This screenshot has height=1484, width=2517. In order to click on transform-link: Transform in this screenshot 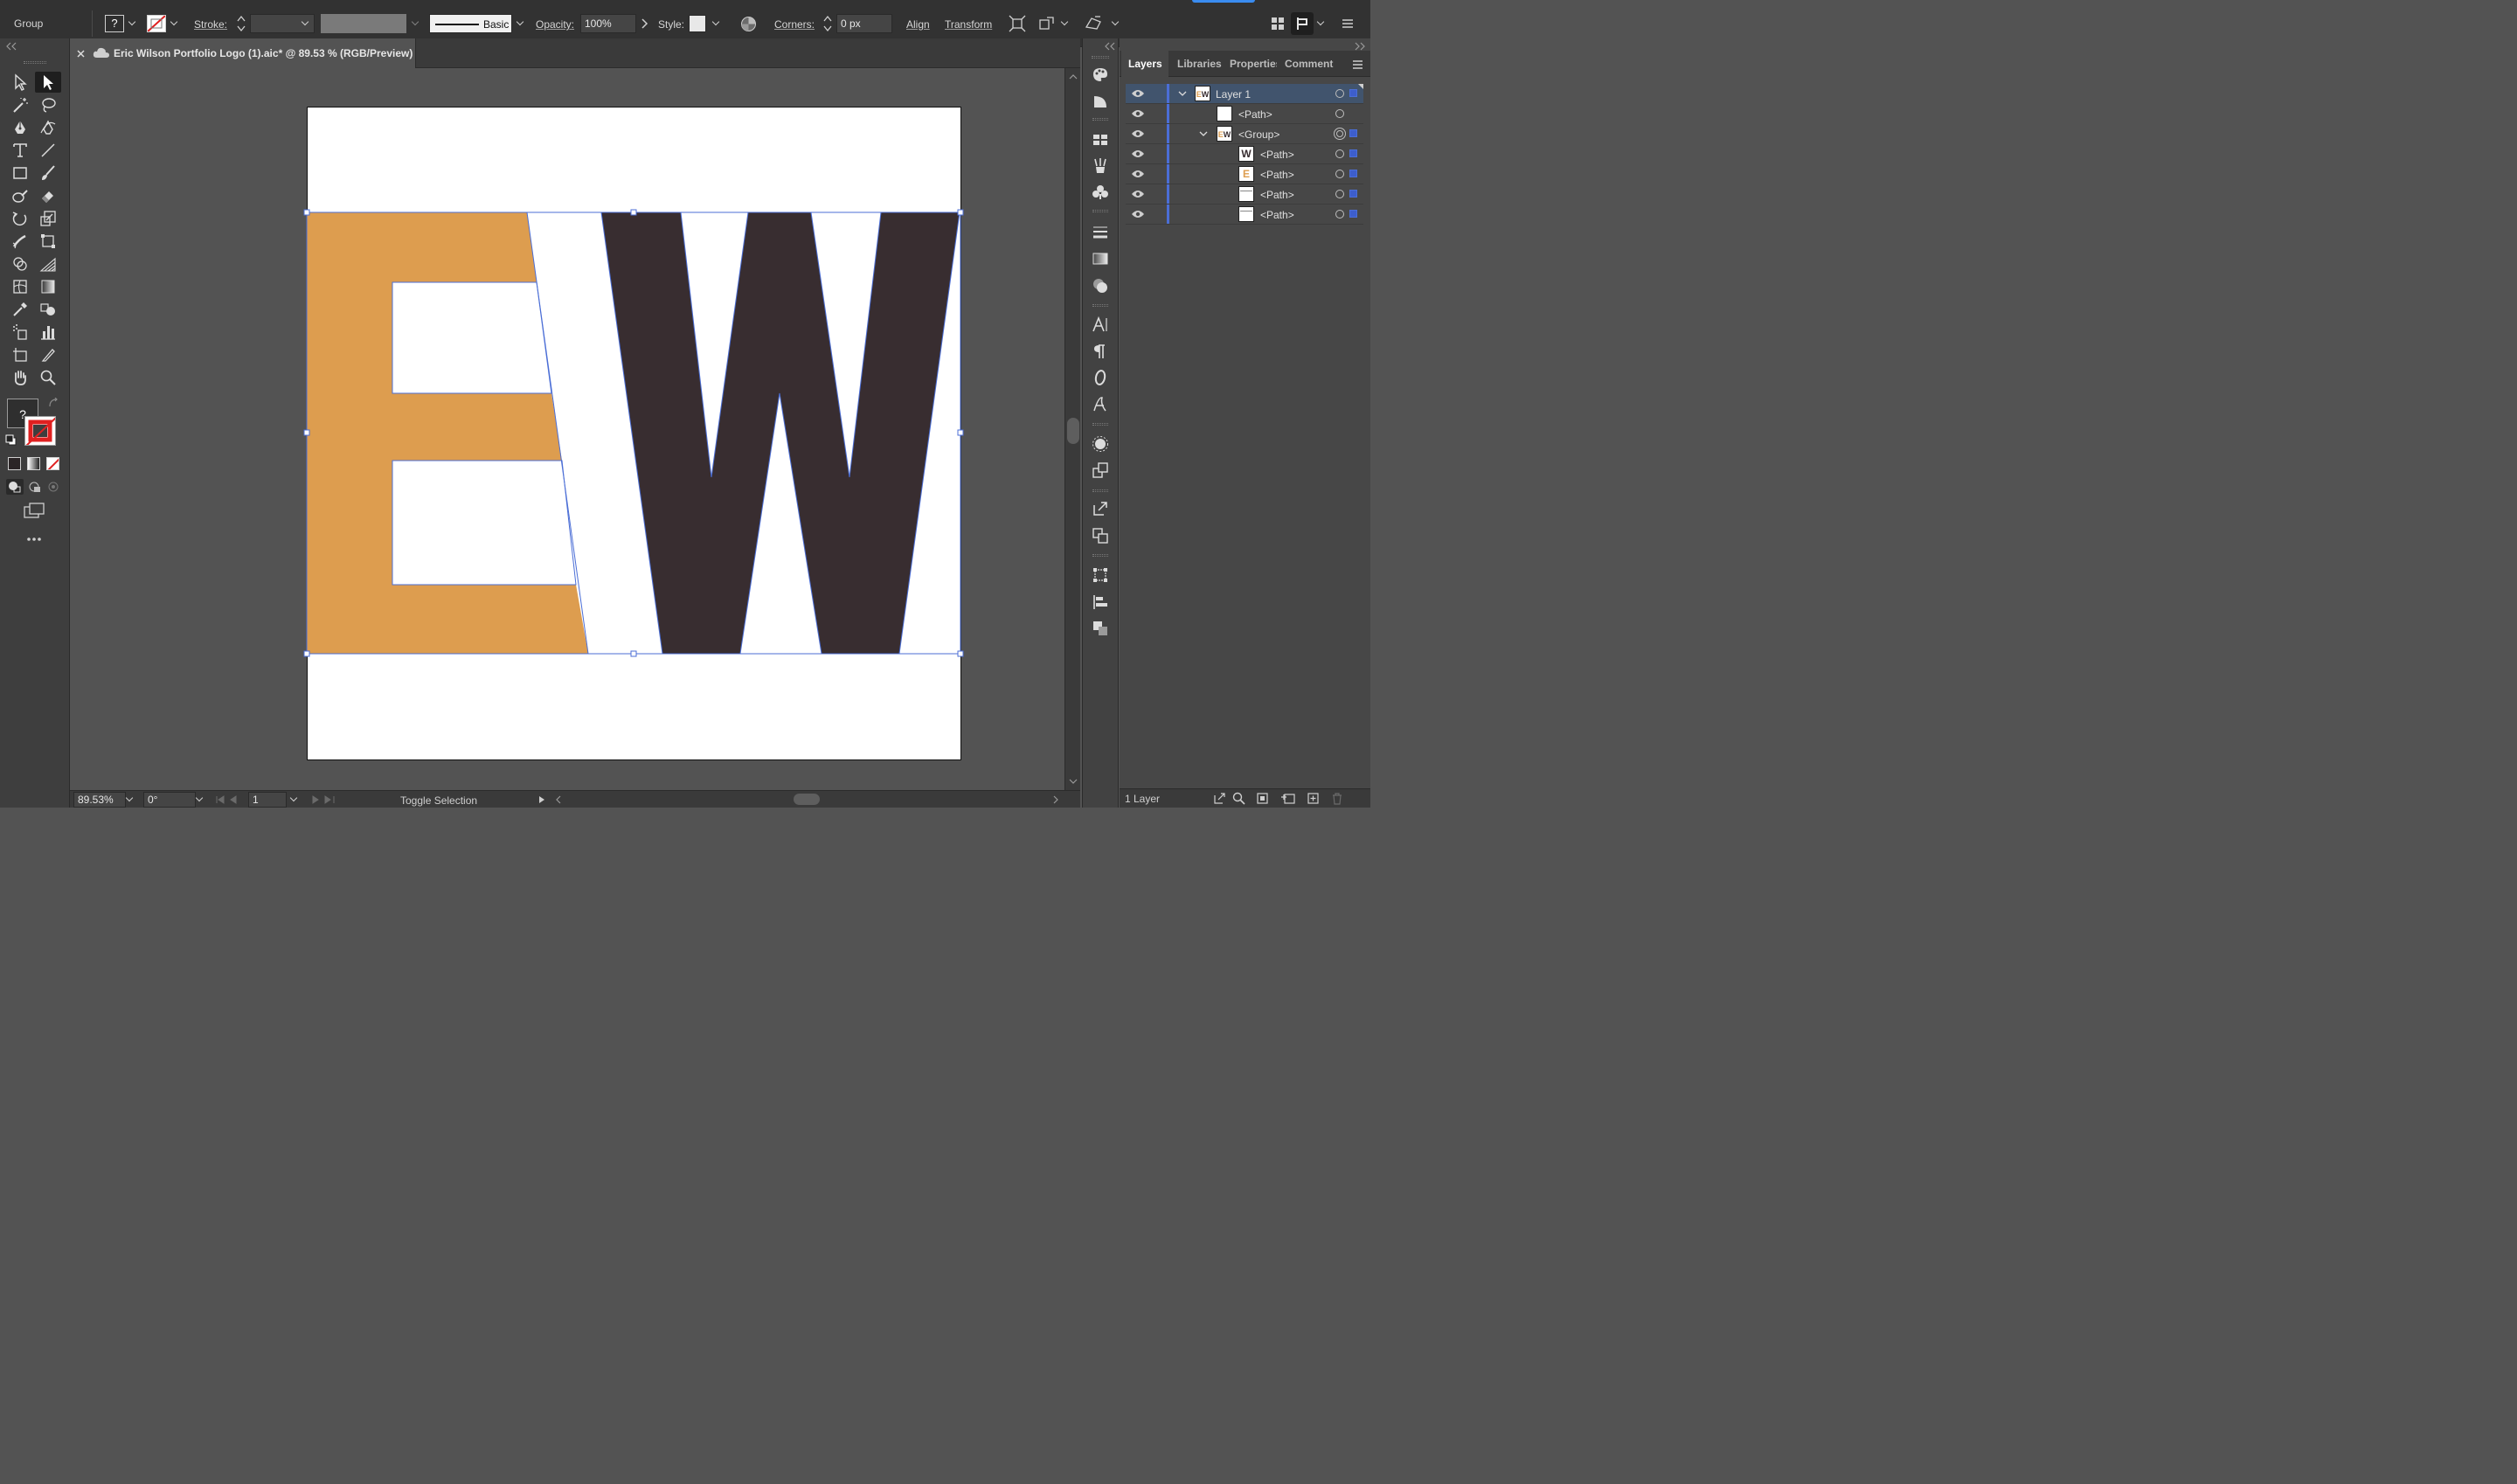, I will do `click(968, 24)`.